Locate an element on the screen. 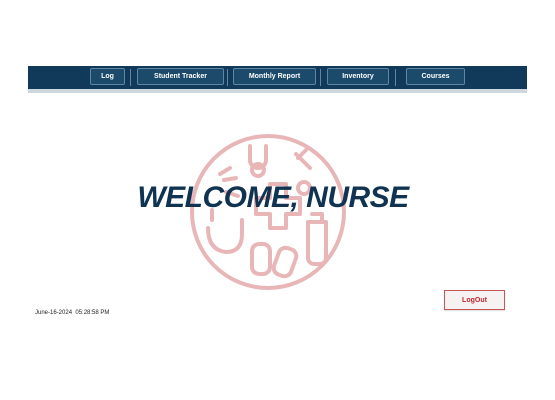 This screenshot has height=400, width=555. current-time: 05:28:58 PM is located at coordinates (92, 313).